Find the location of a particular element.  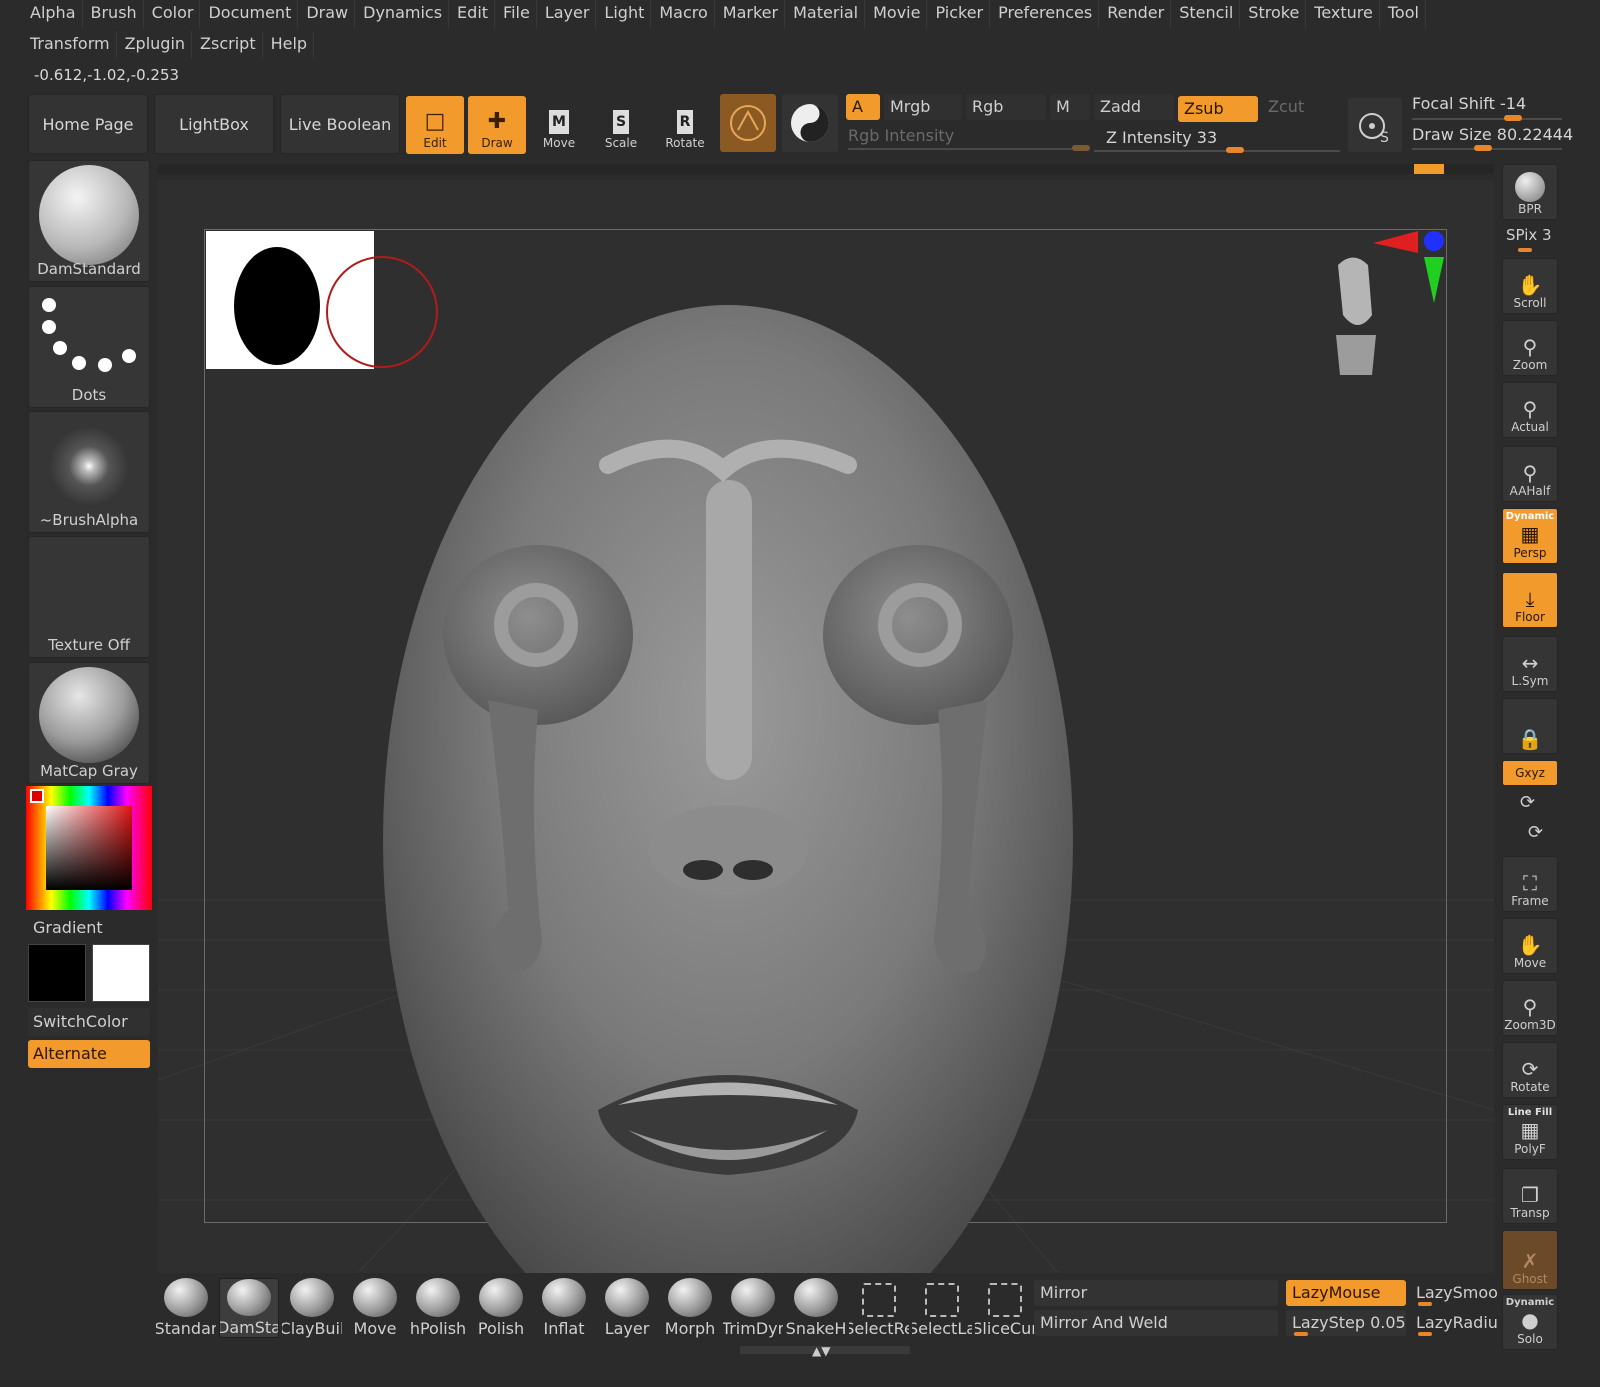

alternate-toggle: Alternate is located at coordinates (89, 1054).